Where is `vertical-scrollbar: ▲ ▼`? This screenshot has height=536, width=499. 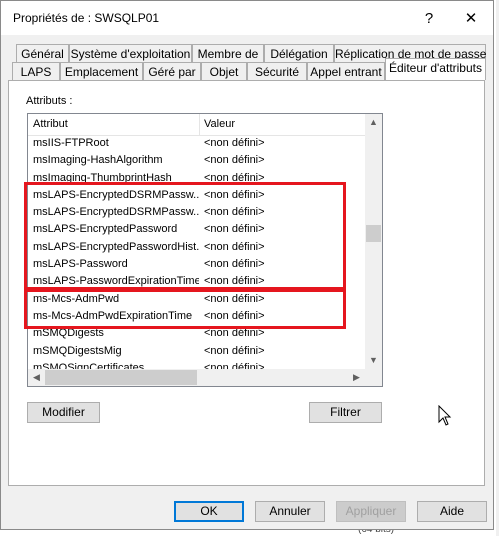
vertical-scrollbar: ▲ ▼ is located at coordinates (373, 241).